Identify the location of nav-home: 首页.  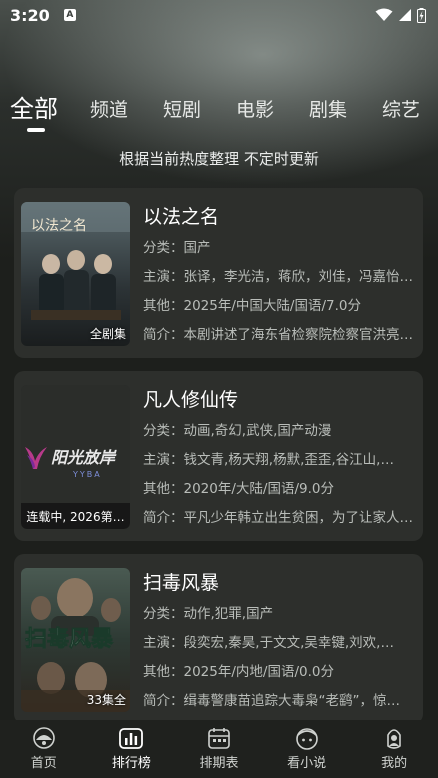
(44, 749).